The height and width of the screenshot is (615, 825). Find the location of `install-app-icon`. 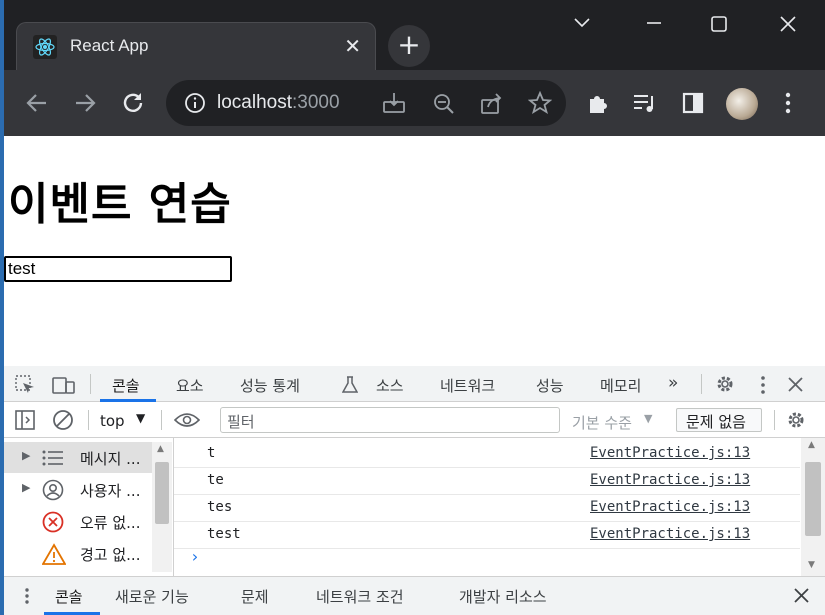

install-app-icon is located at coordinates (394, 103).